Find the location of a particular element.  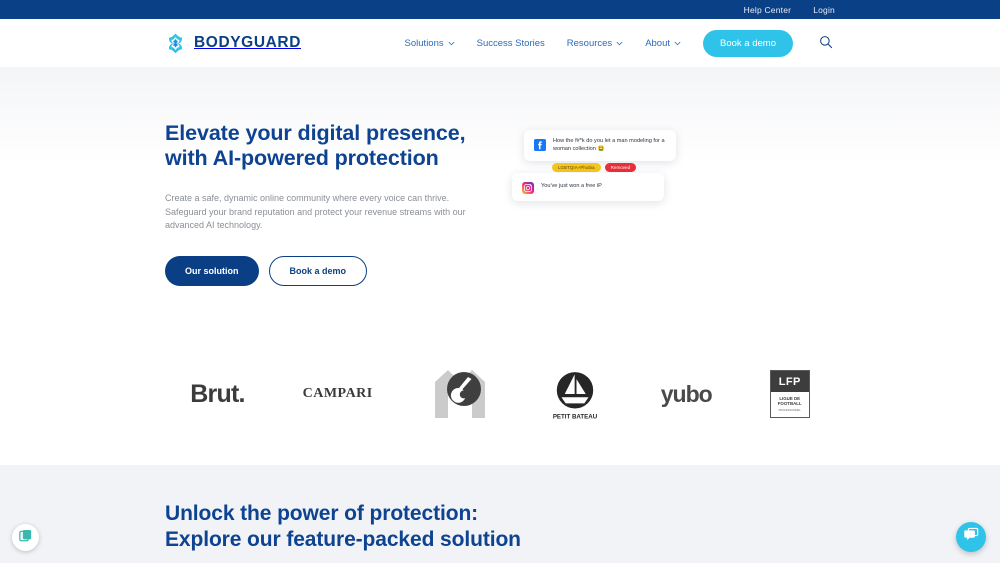

badge-lgbtqia-phobia: LGBTQIA+Phobia is located at coordinates (576, 167).